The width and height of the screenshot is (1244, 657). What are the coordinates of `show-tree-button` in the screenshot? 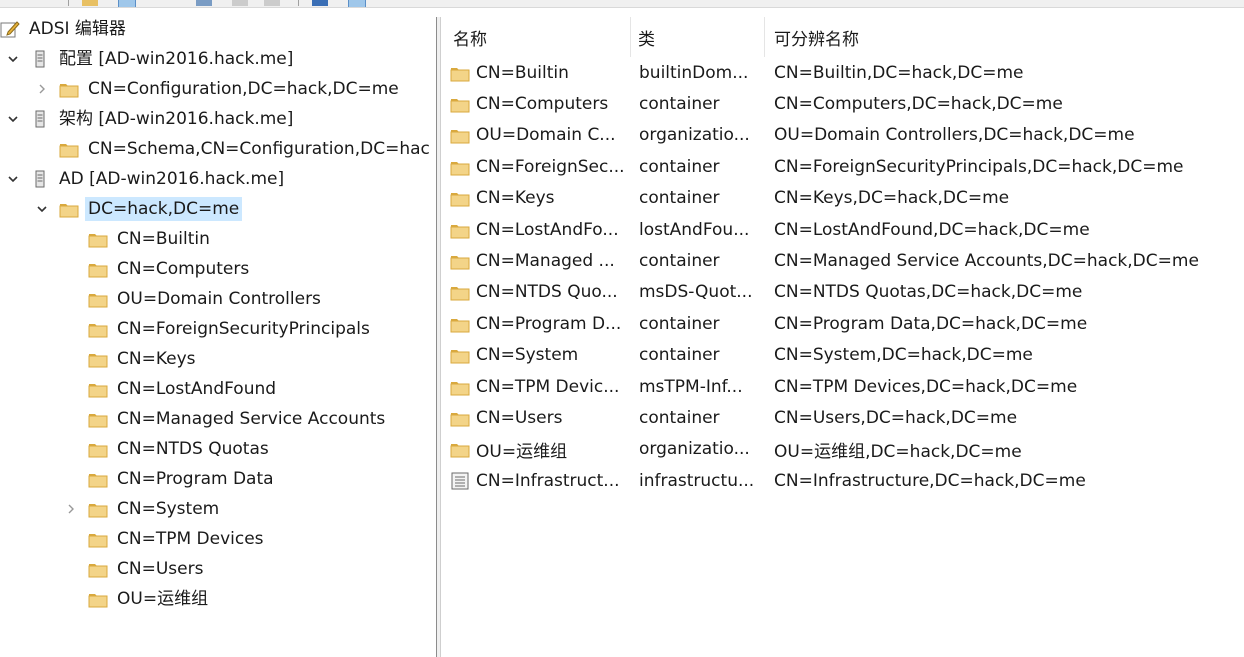 It's located at (127, 3).